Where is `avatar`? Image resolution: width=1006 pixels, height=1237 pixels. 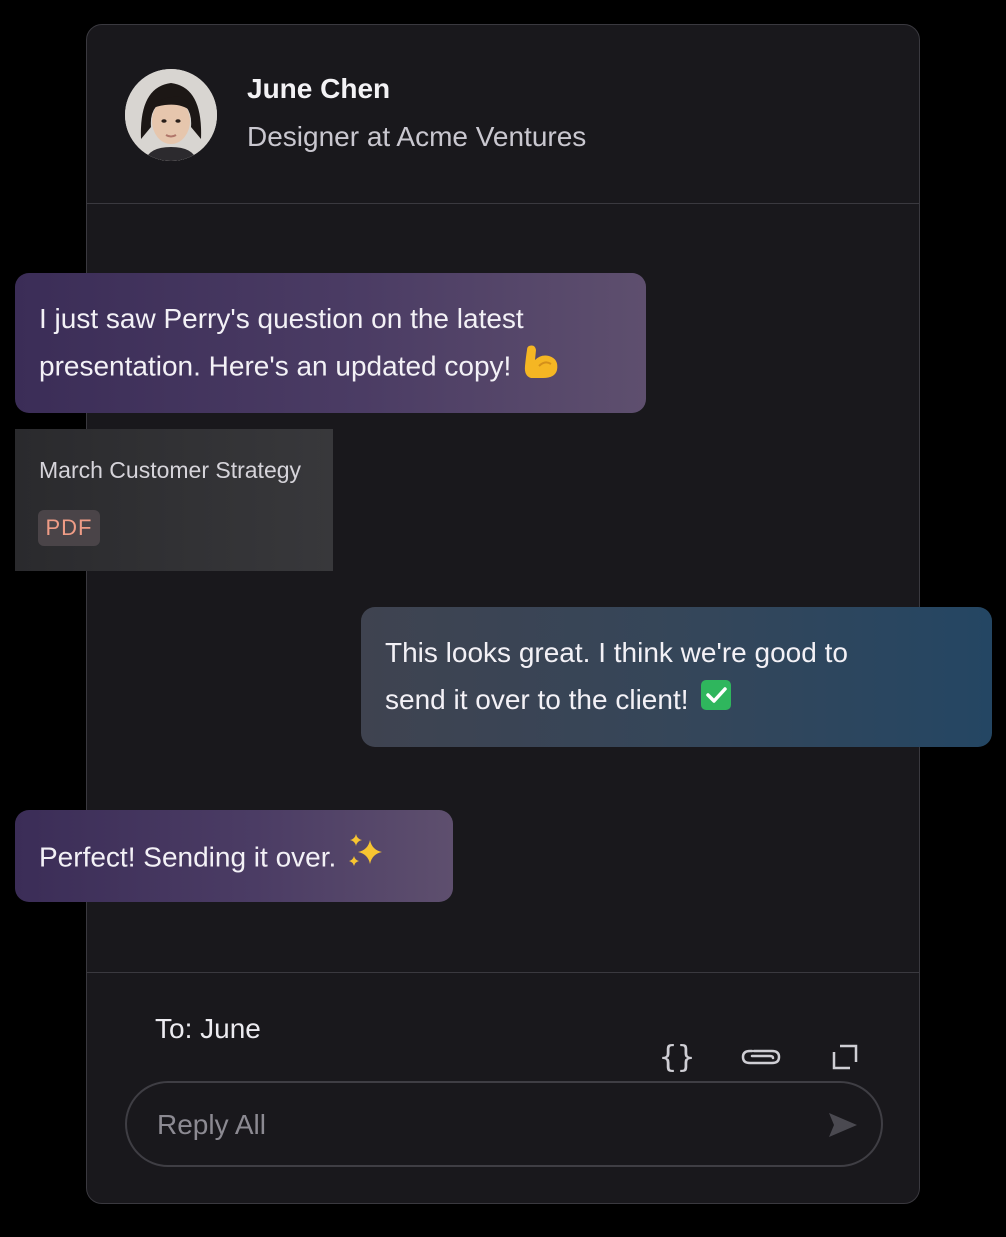 avatar is located at coordinates (171, 115).